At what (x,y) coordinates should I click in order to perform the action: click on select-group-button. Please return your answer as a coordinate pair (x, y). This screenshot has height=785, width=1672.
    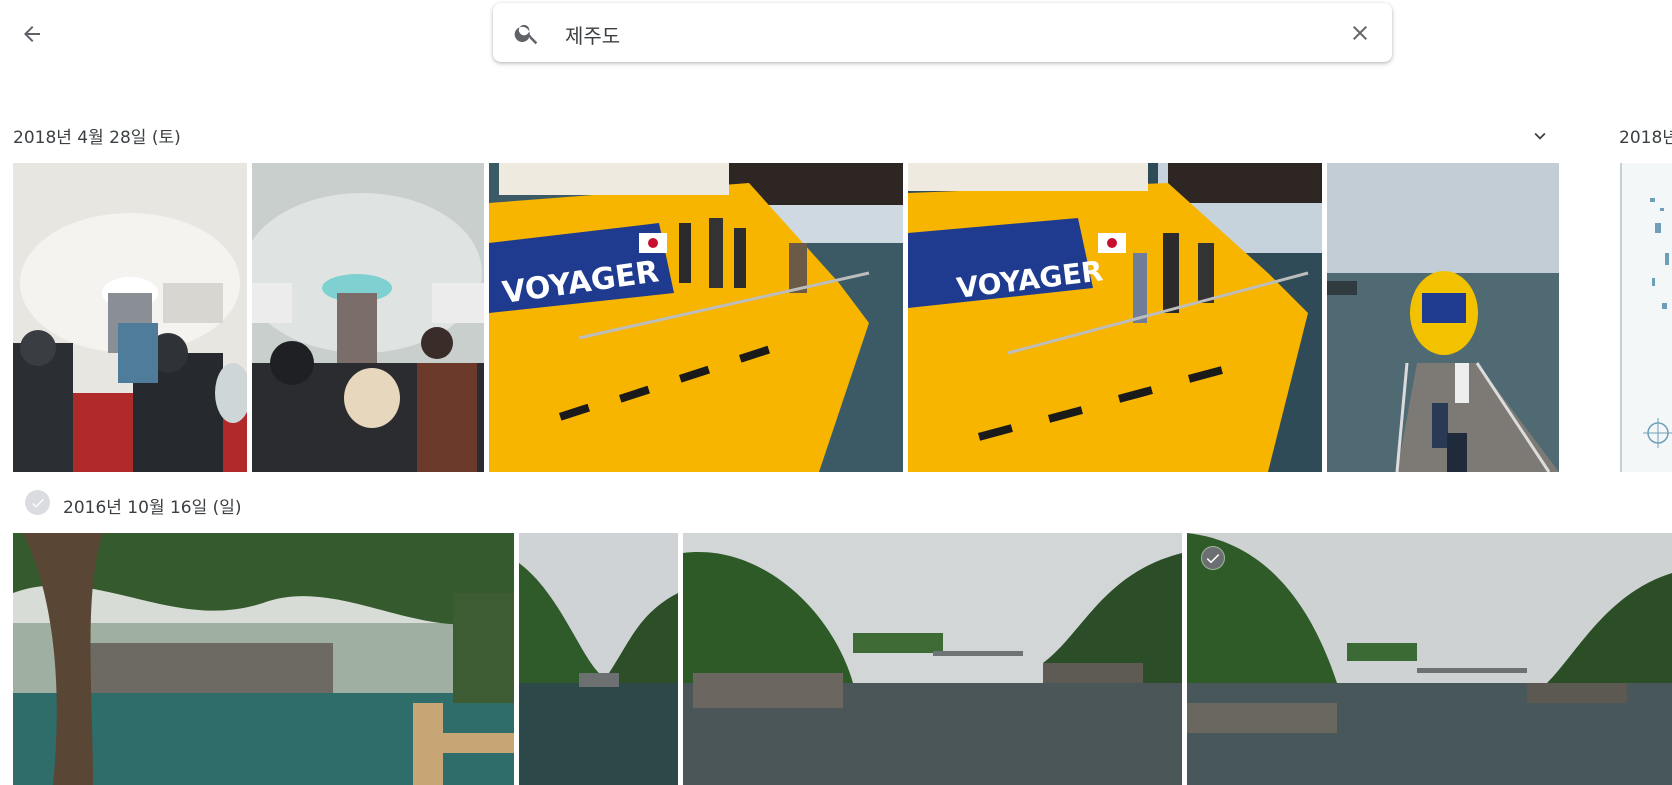
    Looking at the image, I should click on (37, 502).